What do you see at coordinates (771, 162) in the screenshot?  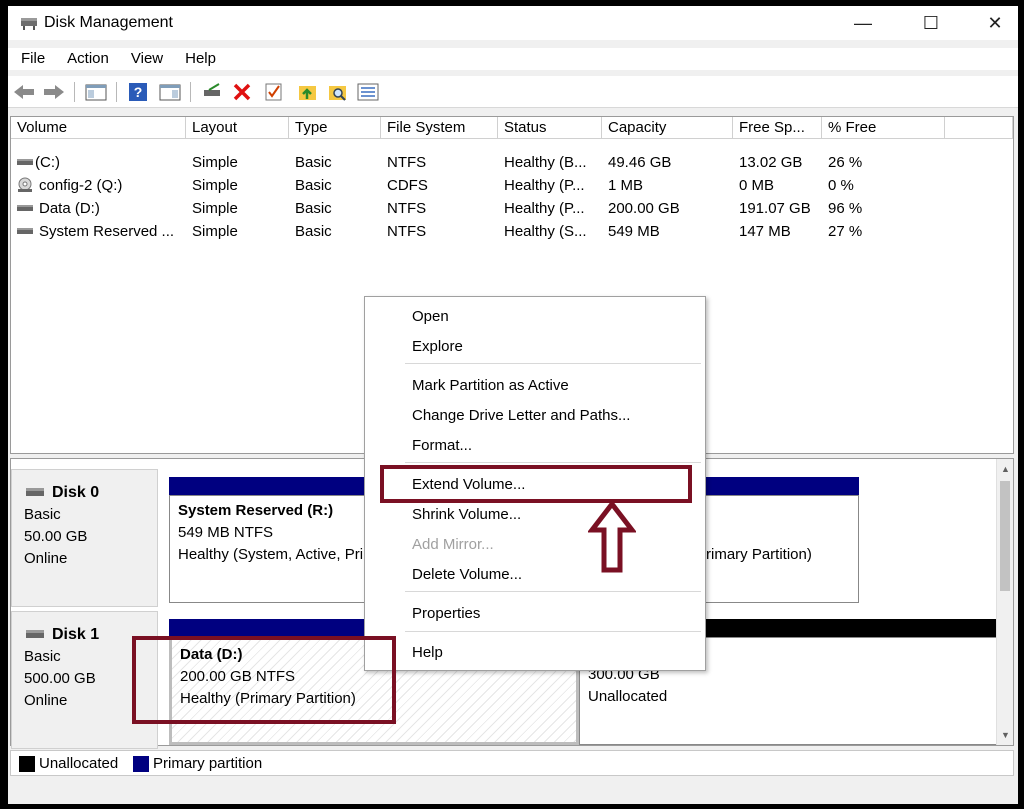 I see `cell-free-space: 13.02 GB` at bounding box center [771, 162].